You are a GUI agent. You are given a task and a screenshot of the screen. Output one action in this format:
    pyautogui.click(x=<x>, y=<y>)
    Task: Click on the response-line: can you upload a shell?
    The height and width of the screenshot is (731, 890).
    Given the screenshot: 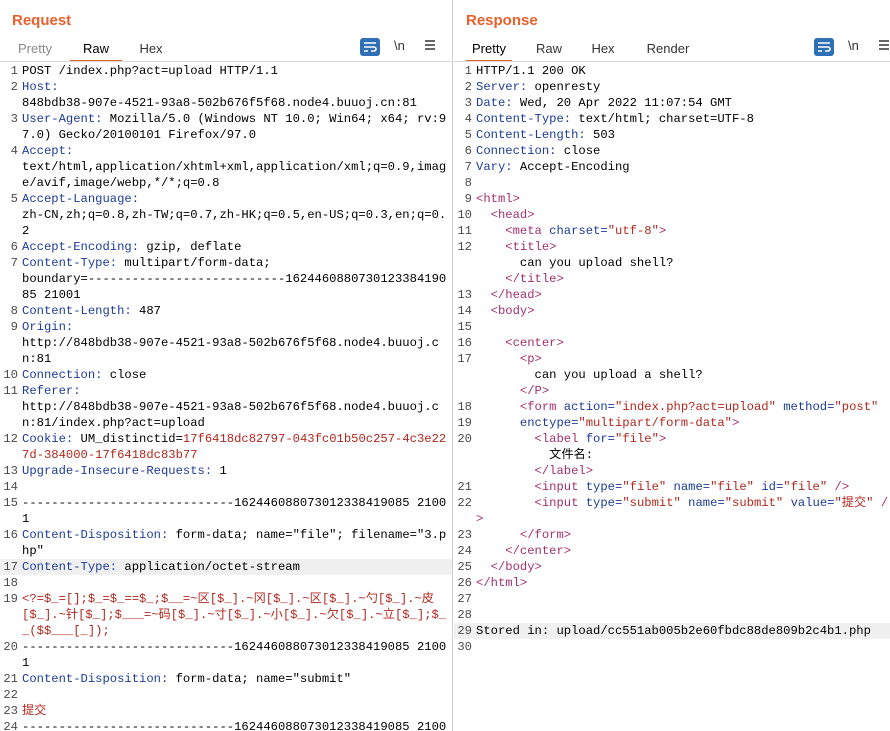 What is the action you would take?
    pyautogui.click(x=672, y=375)
    